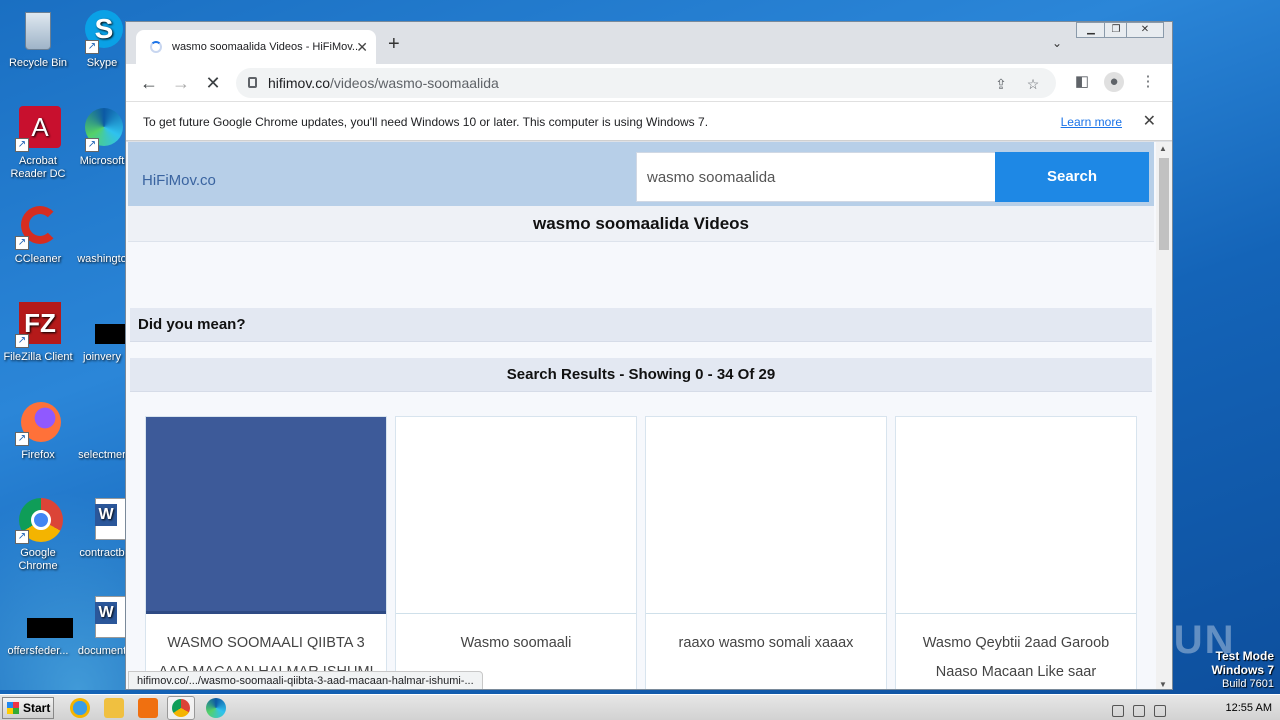 The height and width of the screenshot is (720, 1280). What do you see at coordinates (362, 47) in the screenshot?
I see `close-tab-icon: ✕` at bounding box center [362, 47].